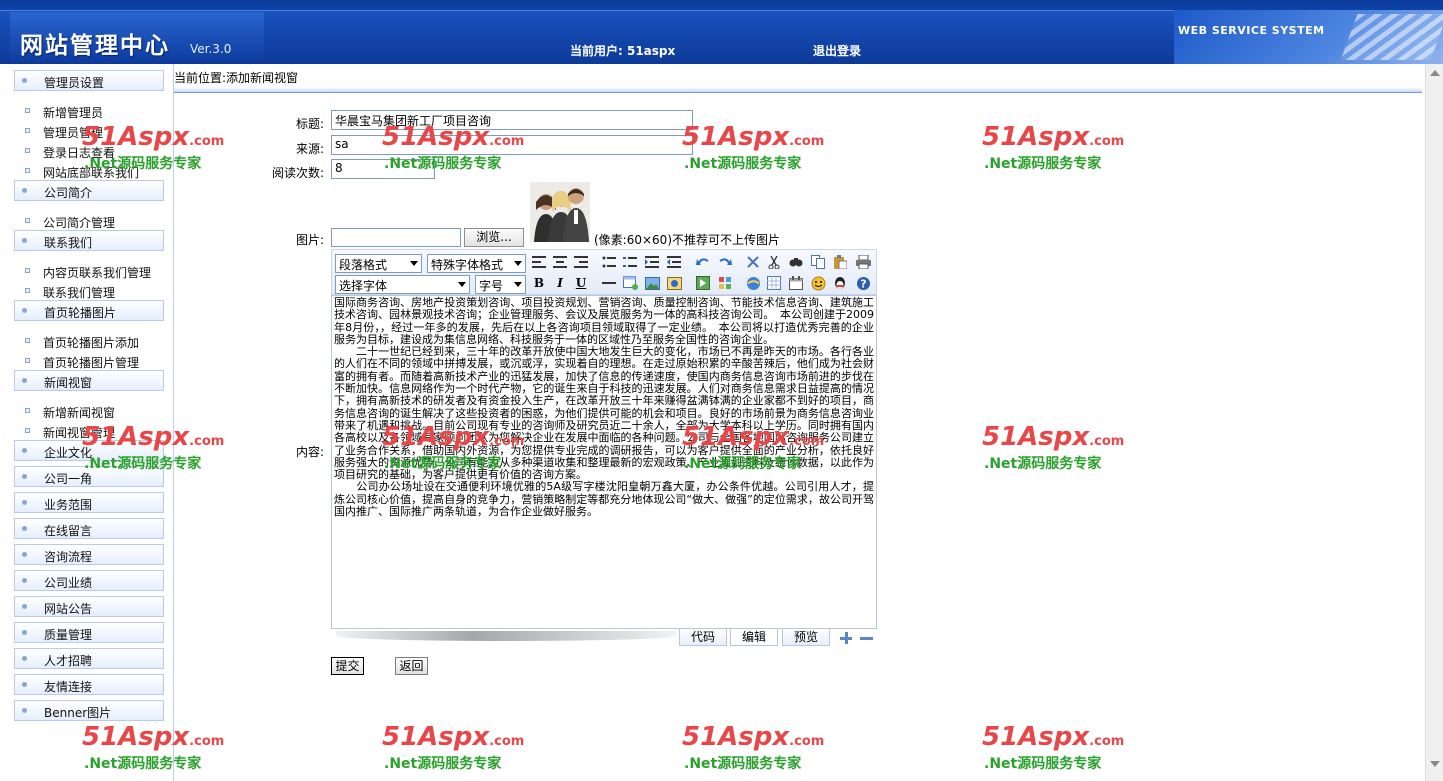 Image resolution: width=1443 pixels, height=781 pixels. Describe the element at coordinates (703, 283) in the screenshot. I see `flash-icon` at that location.